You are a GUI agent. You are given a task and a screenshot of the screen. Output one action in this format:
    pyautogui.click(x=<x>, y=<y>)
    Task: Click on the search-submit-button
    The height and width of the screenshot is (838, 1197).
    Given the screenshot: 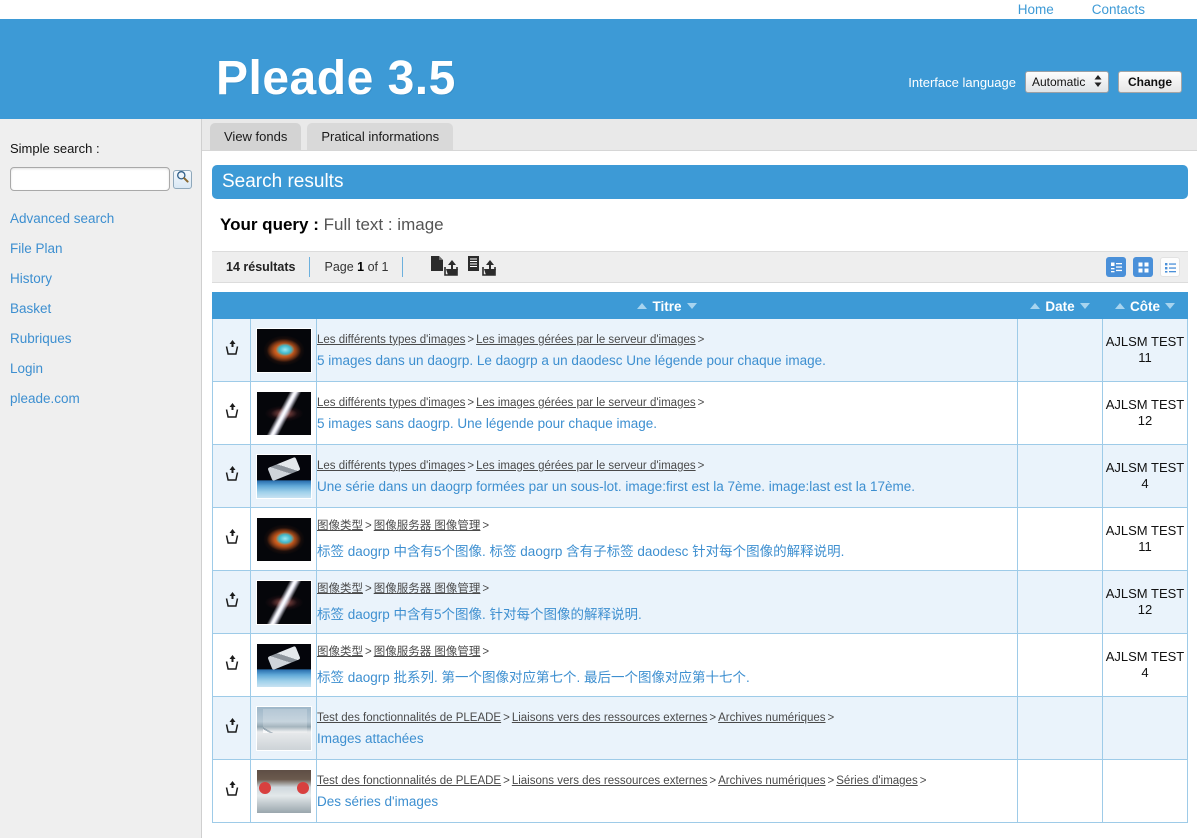 What is the action you would take?
    pyautogui.click(x=182, y=179)
    